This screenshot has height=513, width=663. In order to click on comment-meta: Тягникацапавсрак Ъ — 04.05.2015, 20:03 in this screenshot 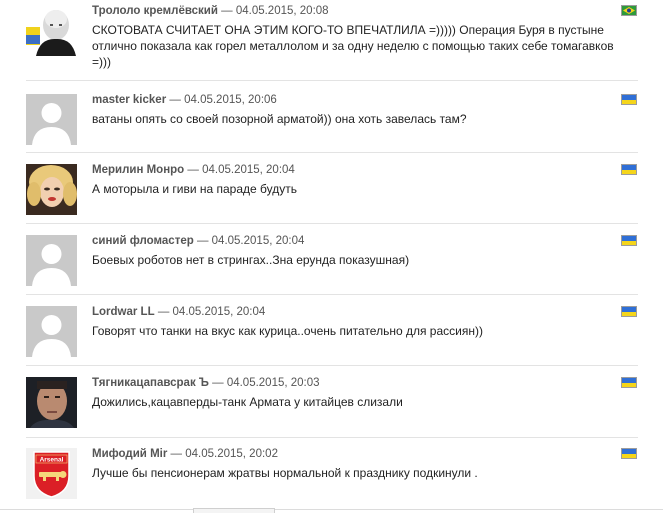, I will do `click(206, 383)`.